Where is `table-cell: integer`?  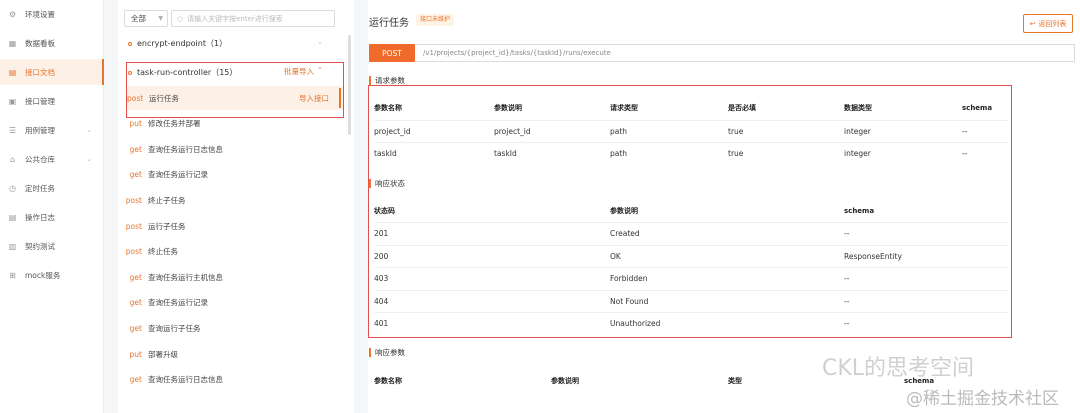 table-cell: integer is located at coordinates (857, 153).